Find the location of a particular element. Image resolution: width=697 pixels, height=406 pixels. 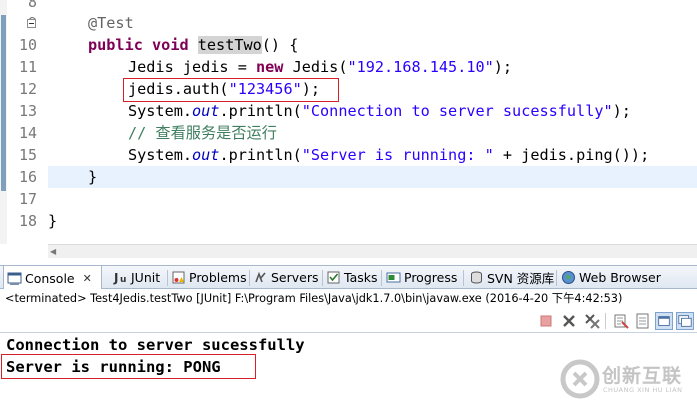

brand-watermark: 创新互联 CHUANG XIN HU LIAN is located at coordinates (628, 380).